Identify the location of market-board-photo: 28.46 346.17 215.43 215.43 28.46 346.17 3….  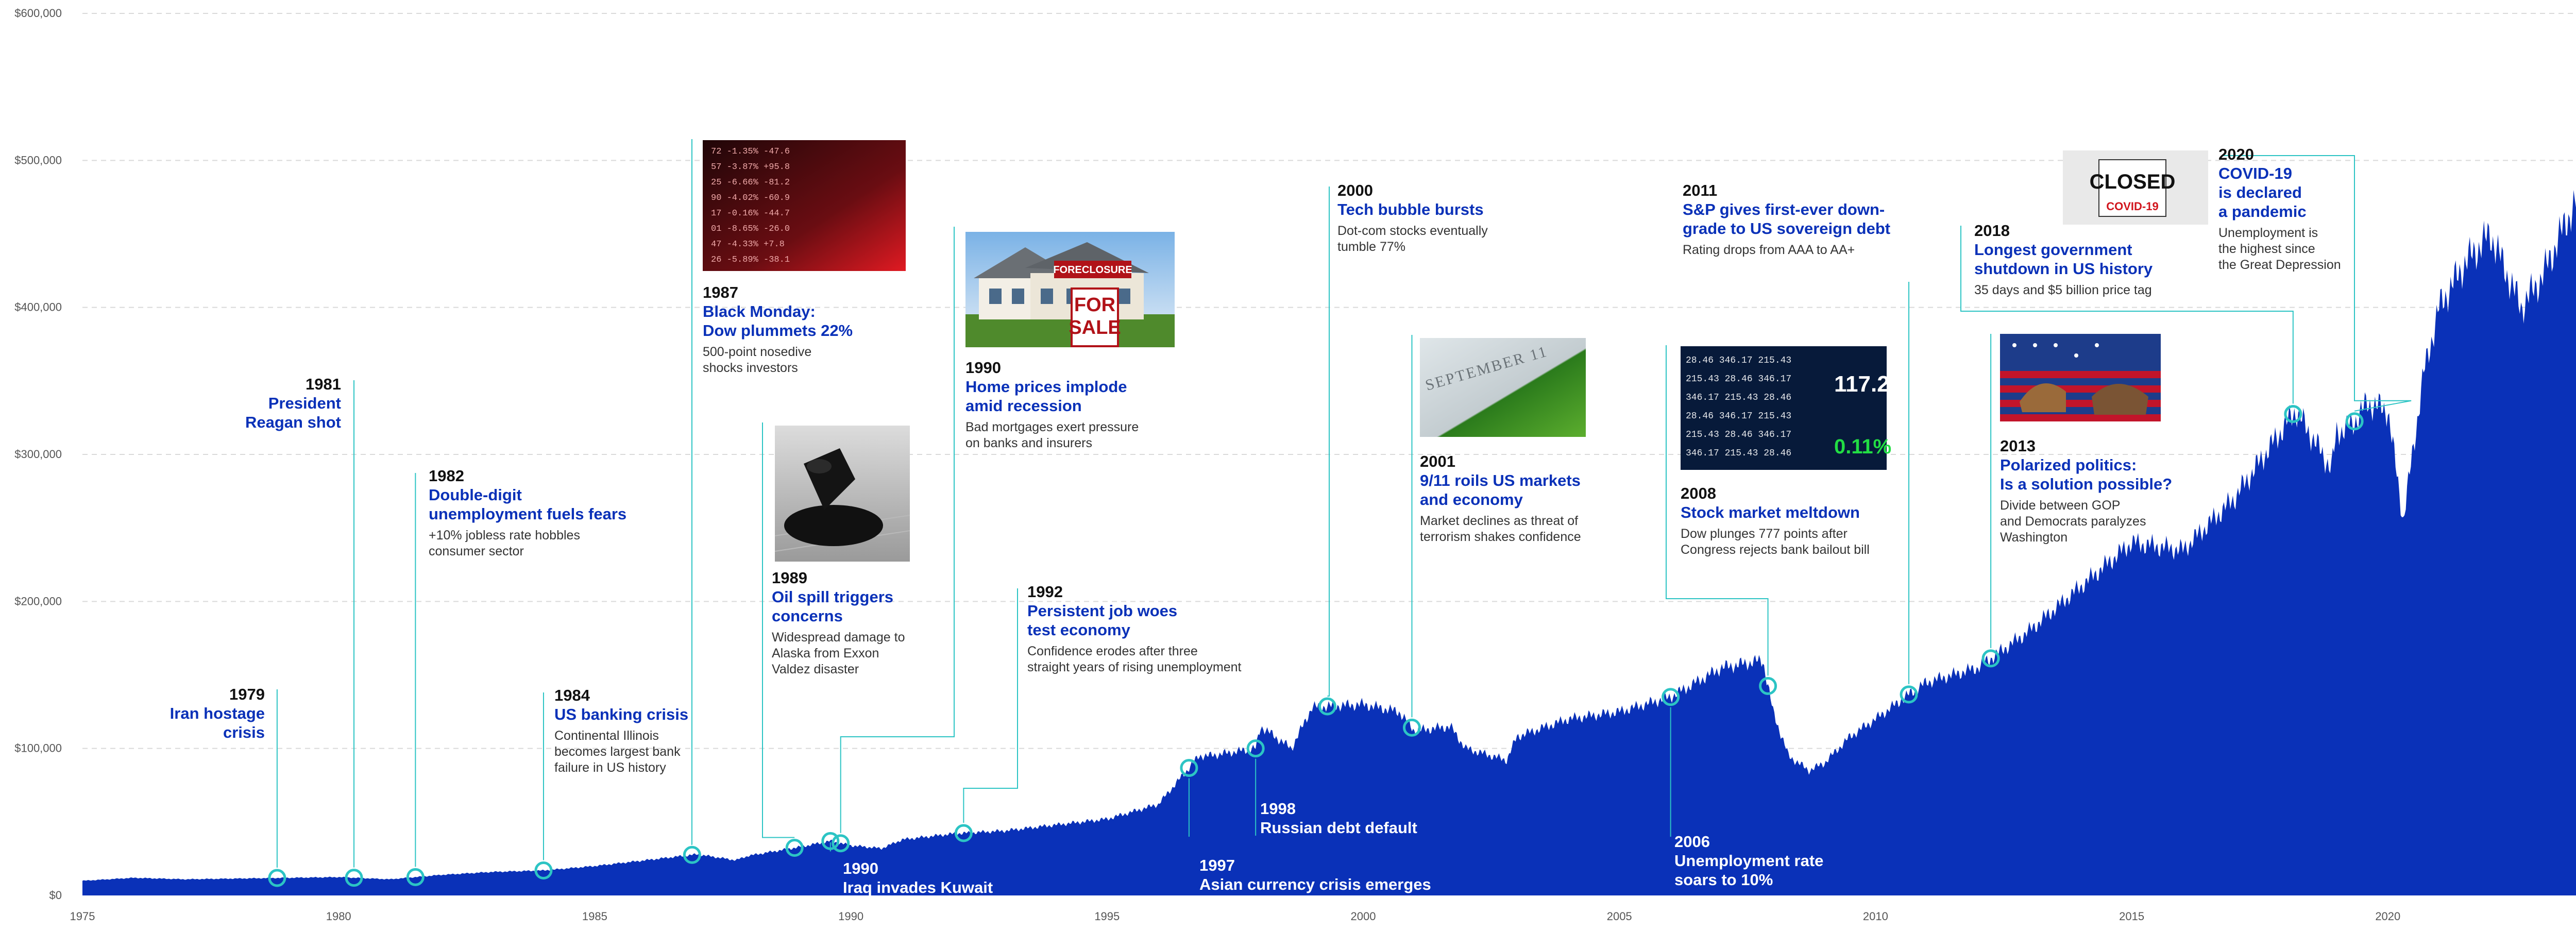
(1792, 408).